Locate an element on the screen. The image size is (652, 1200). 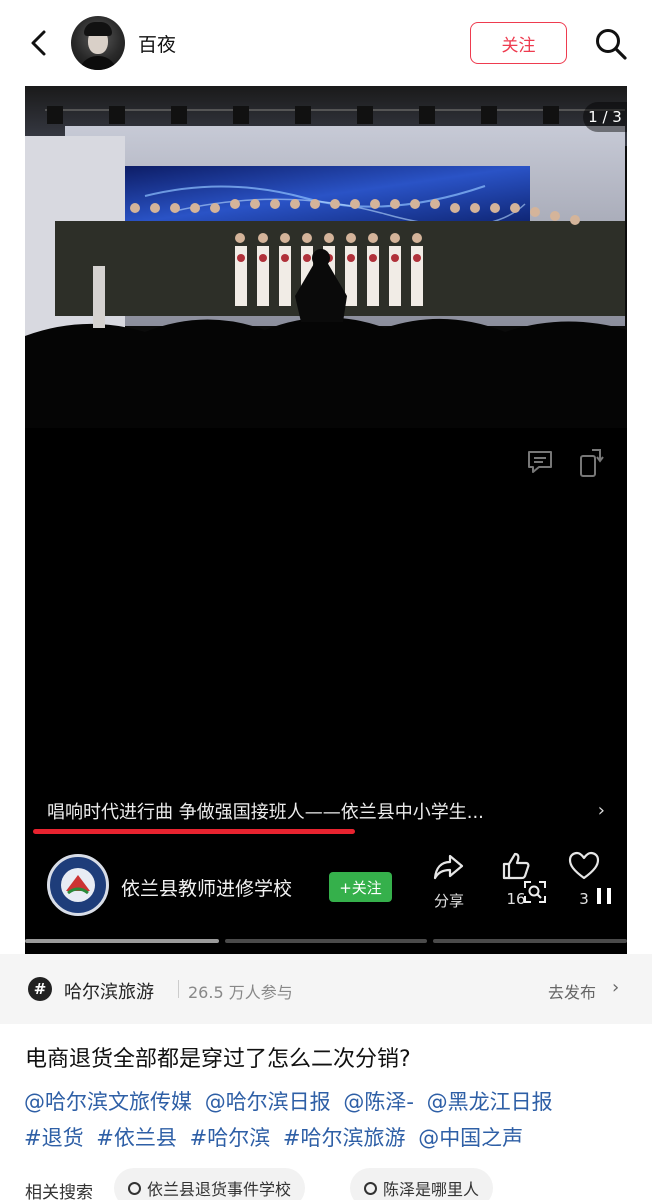
tag-link: @哈尔滨文旅传媒 is located at coordinates (108, 1102).